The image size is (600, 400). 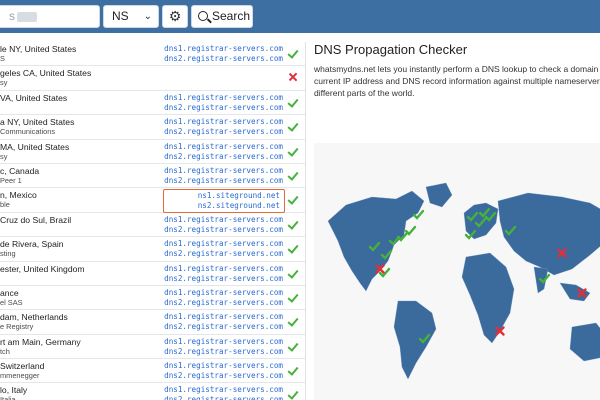 I want to click on result-provider: Italia, so click(x=8, y=397).